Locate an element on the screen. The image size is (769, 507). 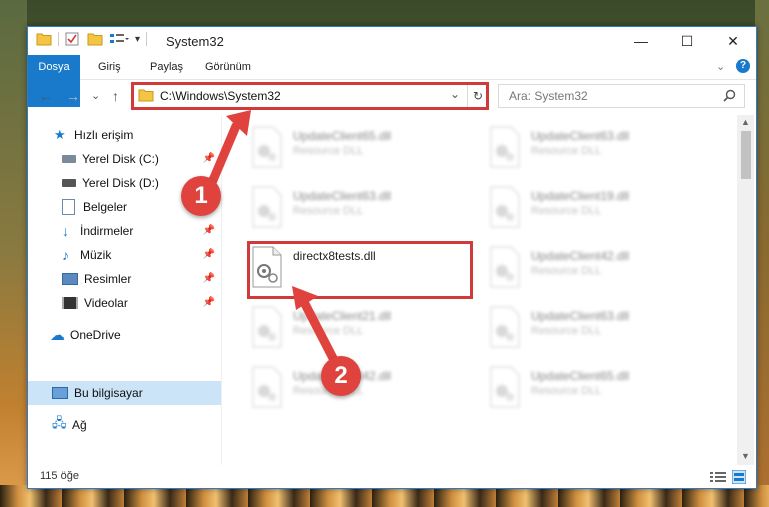
step-badge-1: 1 is located at coordinates (201, 196).